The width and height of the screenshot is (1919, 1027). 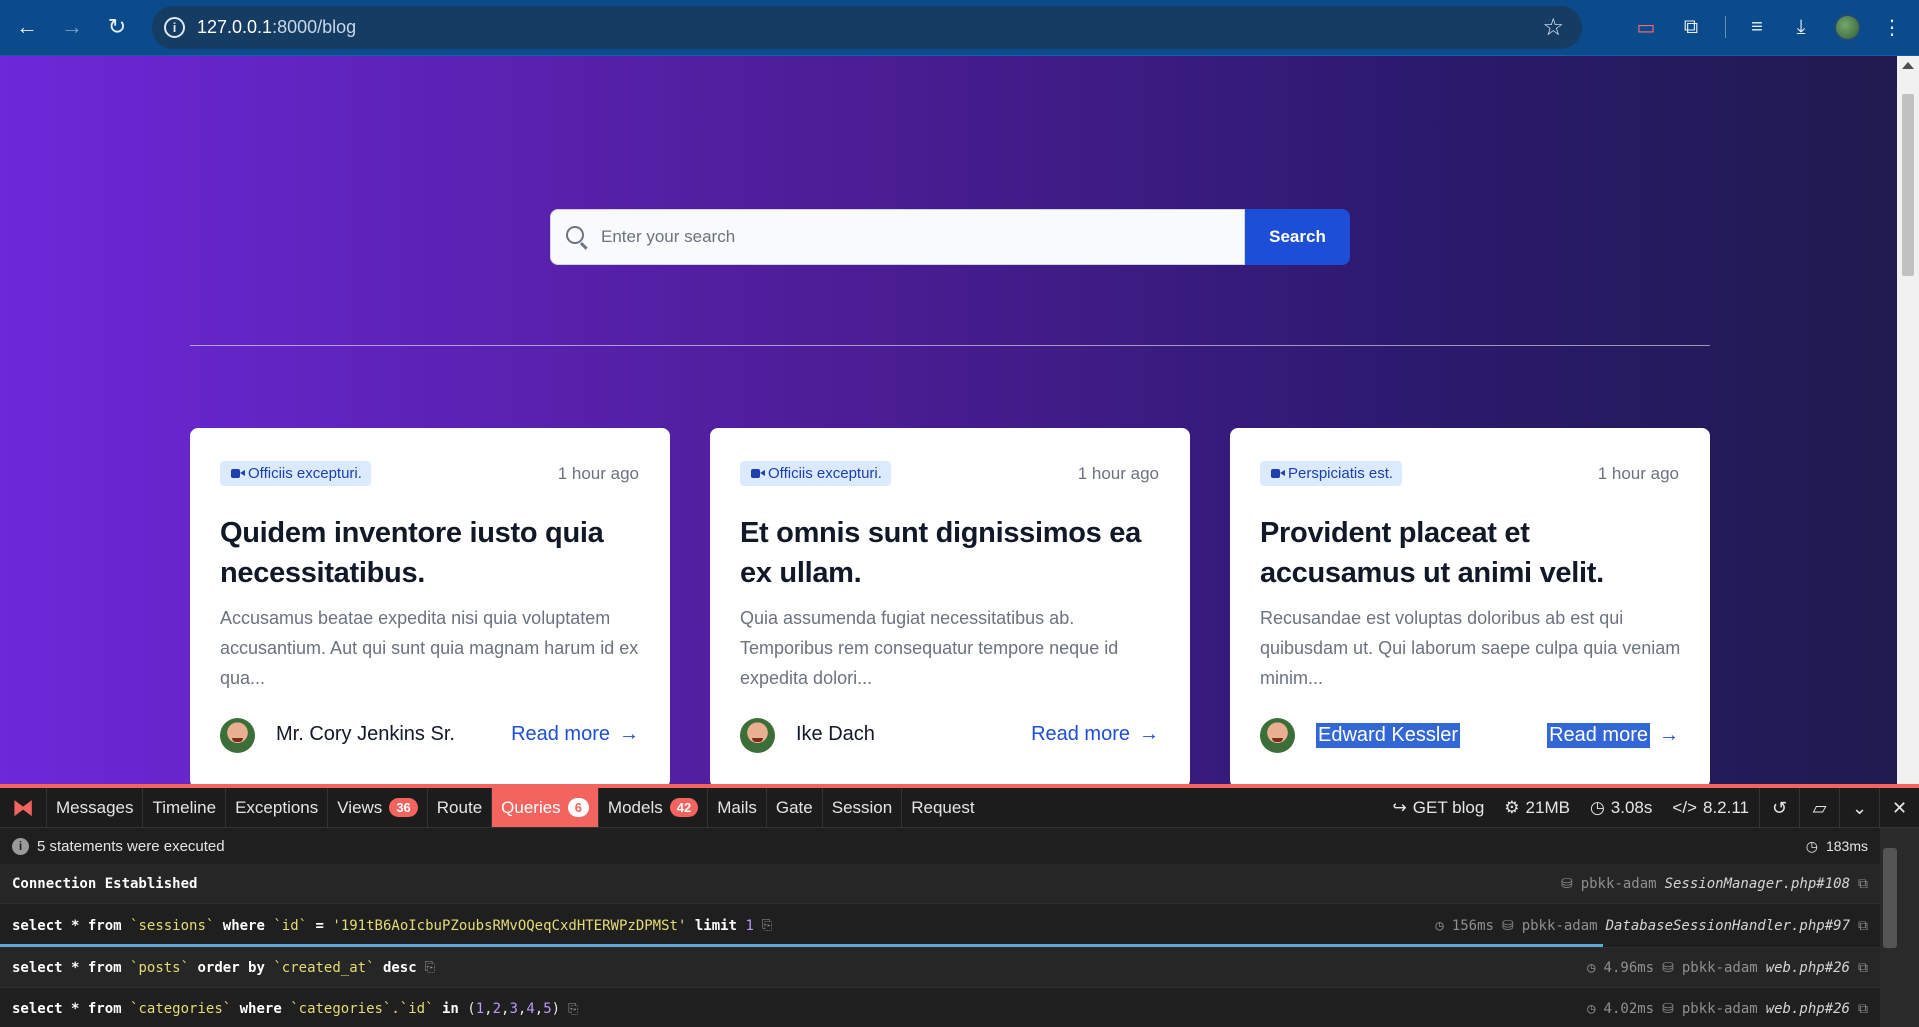 What do you see at coordinates (365, 734) in the screenshot?
I see `author-name: Mr. Cory Jenkins Sr.` at bounding box center [365, 734].